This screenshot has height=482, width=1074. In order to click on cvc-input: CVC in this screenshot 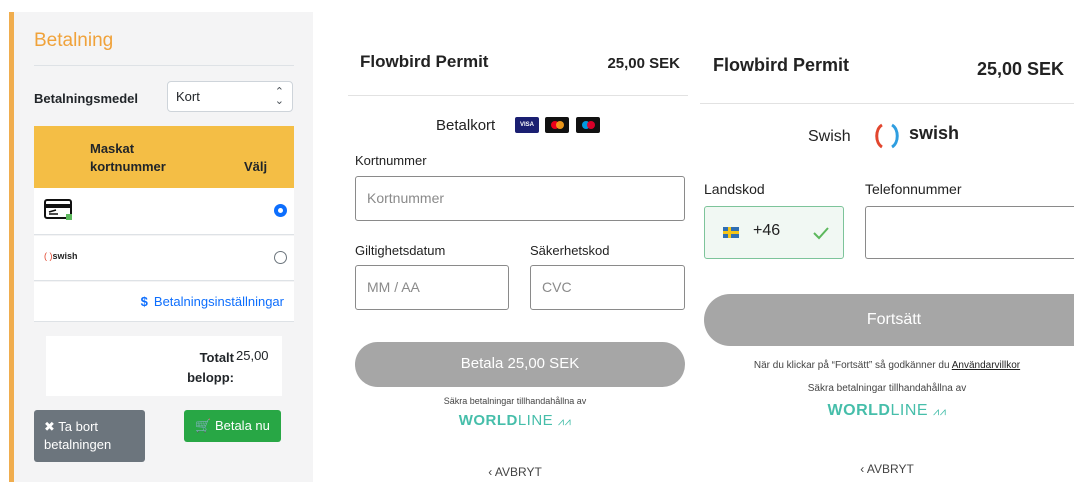, I will do `click(607, 287)`.